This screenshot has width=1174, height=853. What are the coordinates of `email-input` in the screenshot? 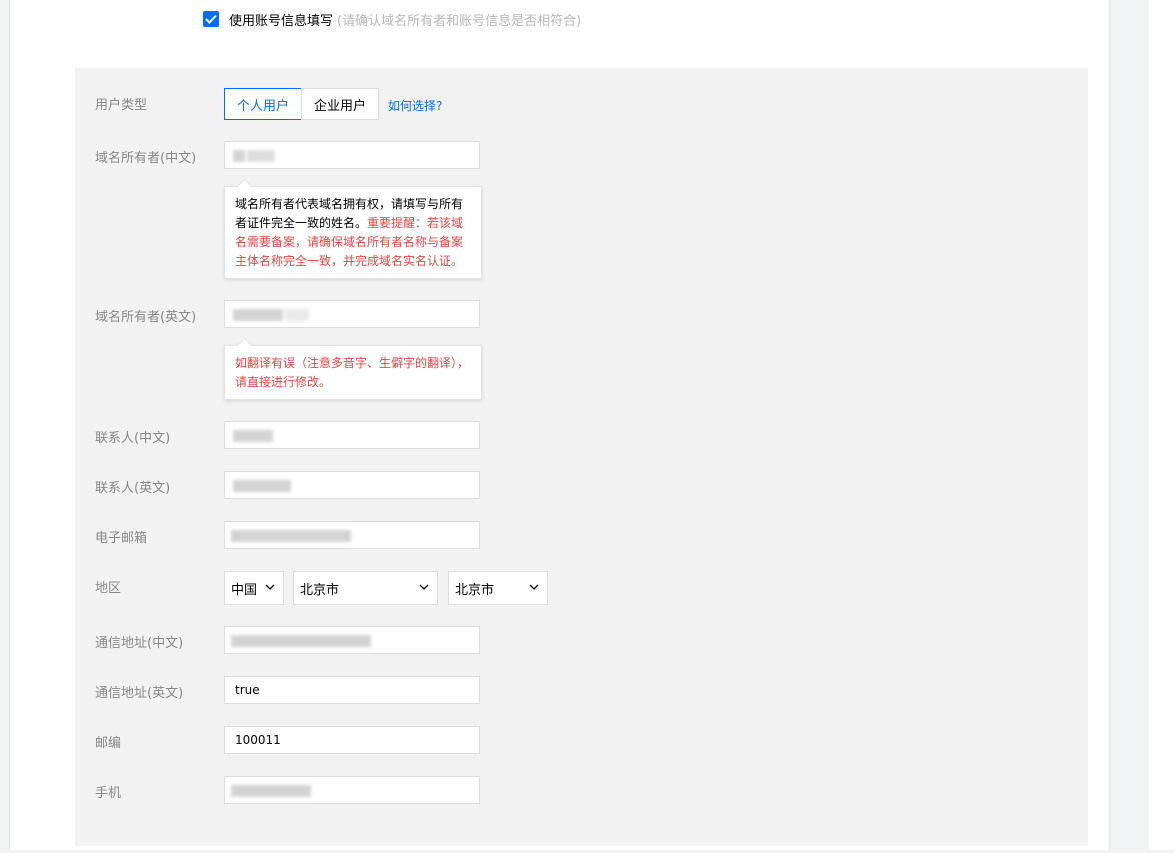 It's located at (352, 535).